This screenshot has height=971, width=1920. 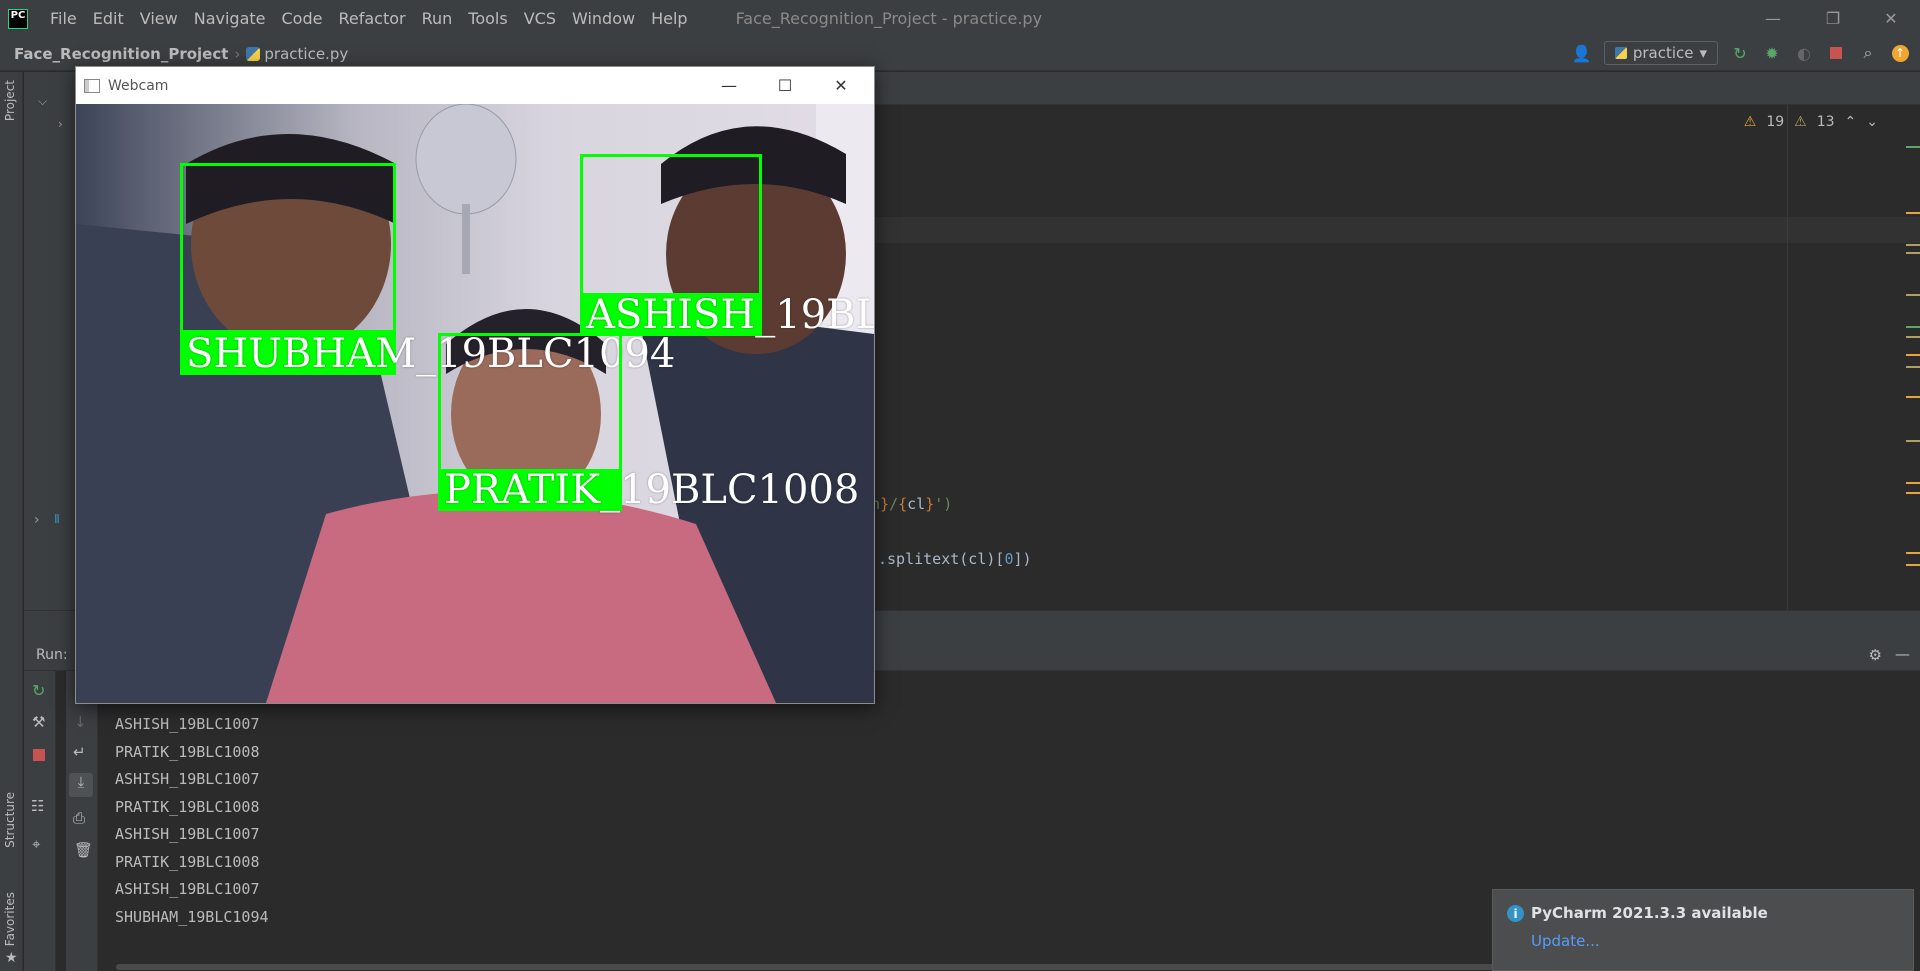 What do you see at coordinates (253, 54) in the screenshot?
I see `python-file-icon` at bounding box center [253, 54].